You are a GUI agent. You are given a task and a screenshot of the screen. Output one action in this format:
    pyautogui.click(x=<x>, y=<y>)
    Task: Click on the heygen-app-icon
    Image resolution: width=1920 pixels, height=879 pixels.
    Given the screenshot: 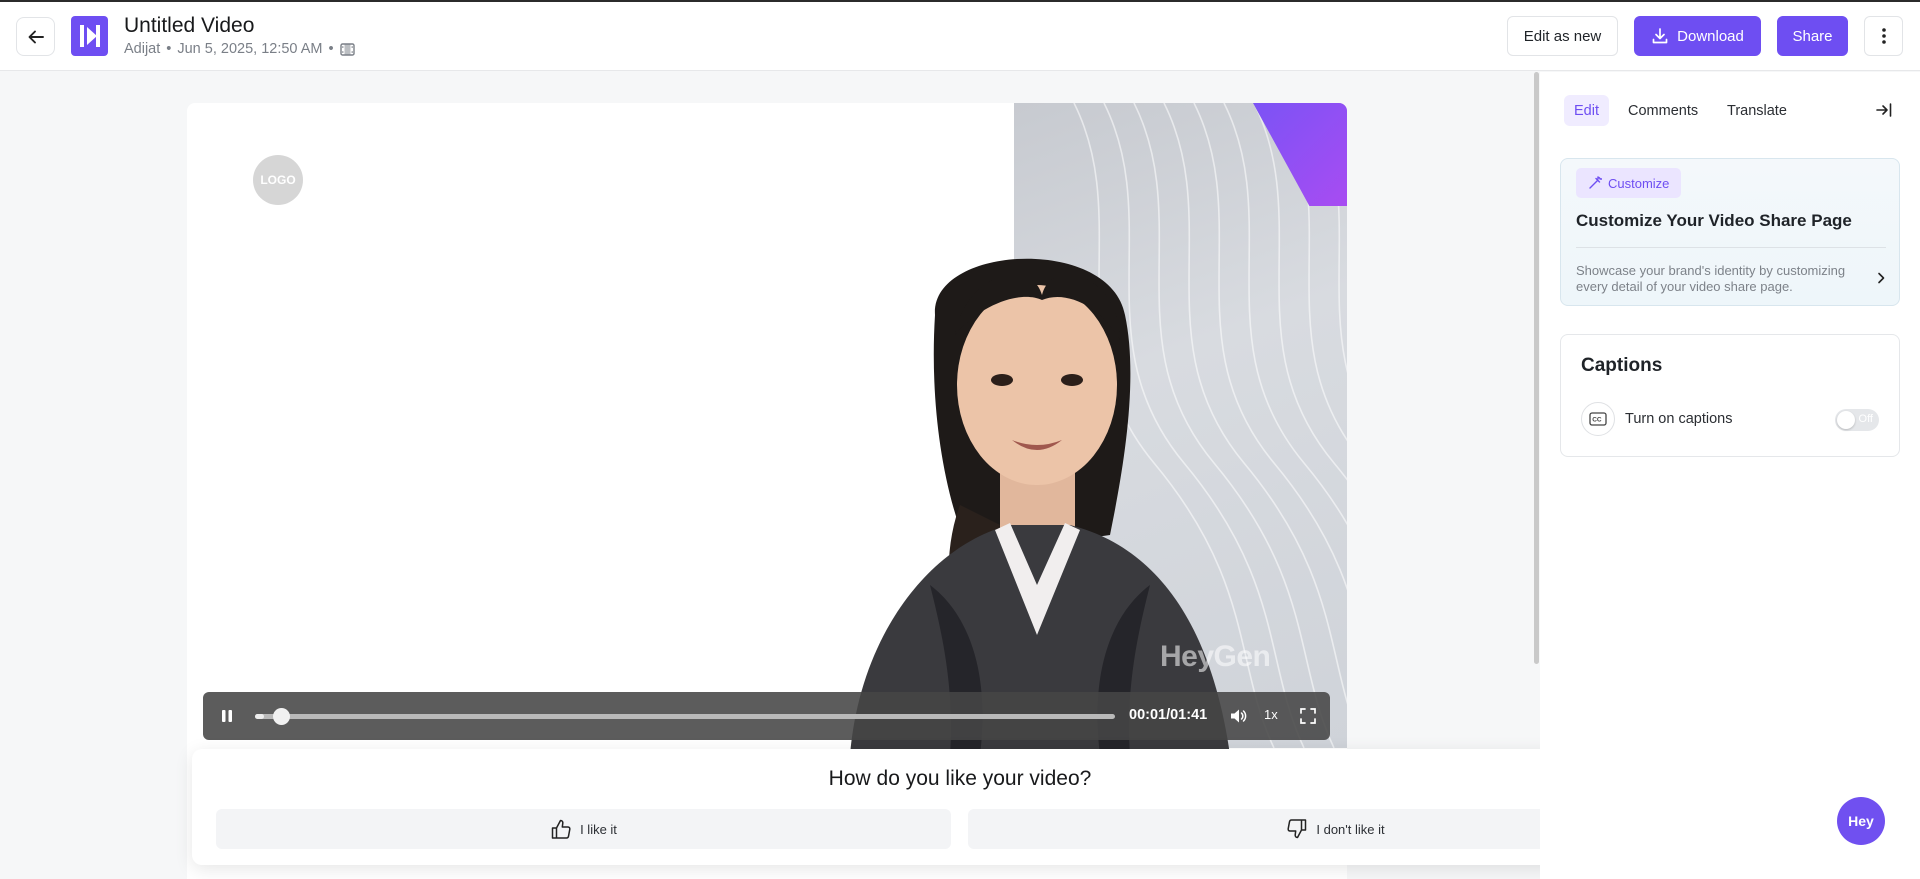 What is the action you would take?
    pyautogui.click(x=89, y=36)
    